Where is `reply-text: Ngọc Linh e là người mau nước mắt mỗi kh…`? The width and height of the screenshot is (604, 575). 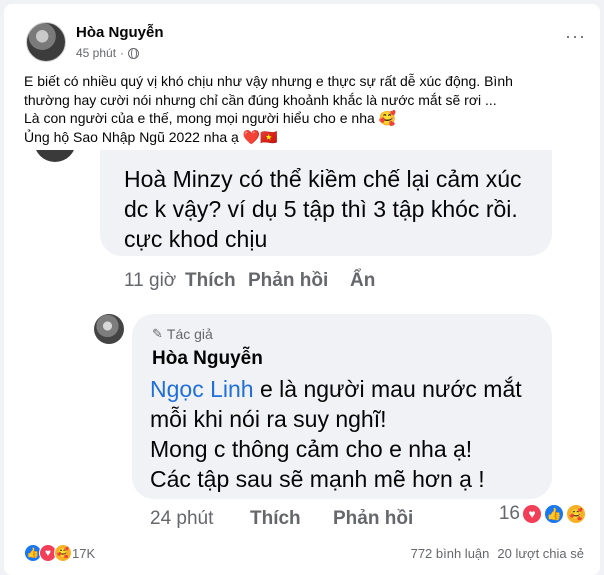
reply-text: Ngọc Linh e là người mau nước mắt mỗi kh… is located at coordinates (350, 434).